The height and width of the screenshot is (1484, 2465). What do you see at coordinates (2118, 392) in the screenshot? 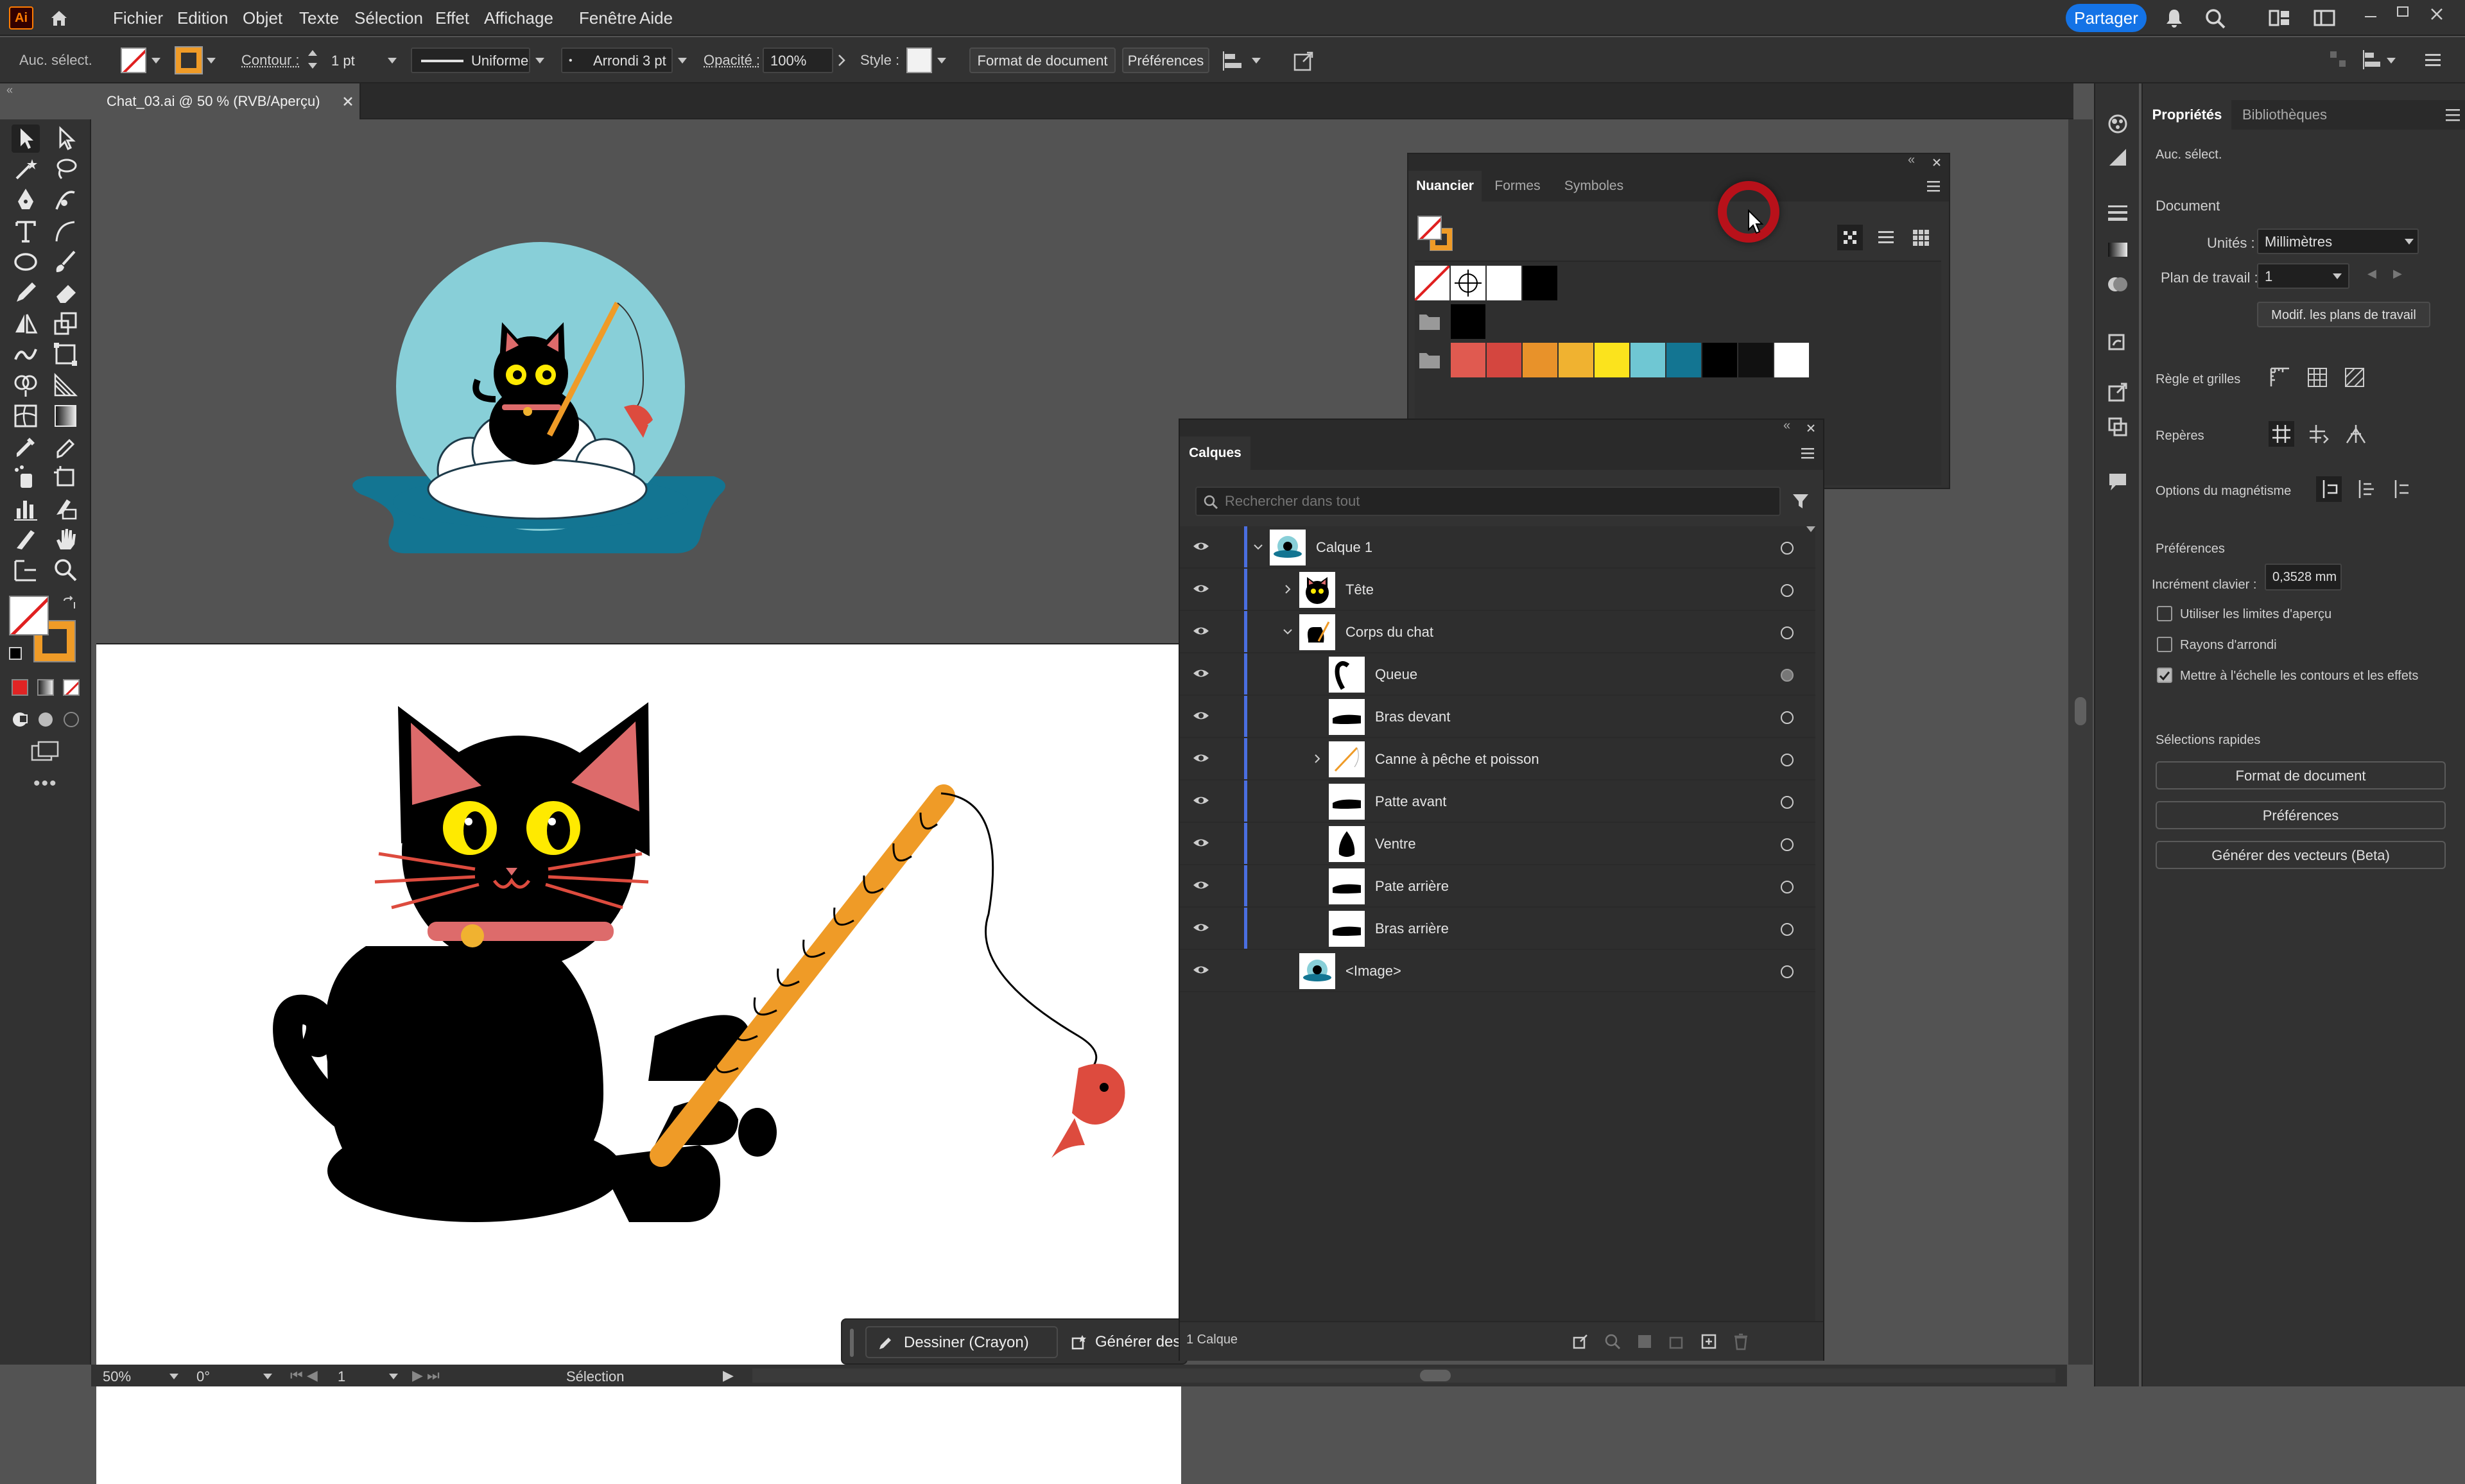
I see `export-icon` at bounding box center [2118, 392].